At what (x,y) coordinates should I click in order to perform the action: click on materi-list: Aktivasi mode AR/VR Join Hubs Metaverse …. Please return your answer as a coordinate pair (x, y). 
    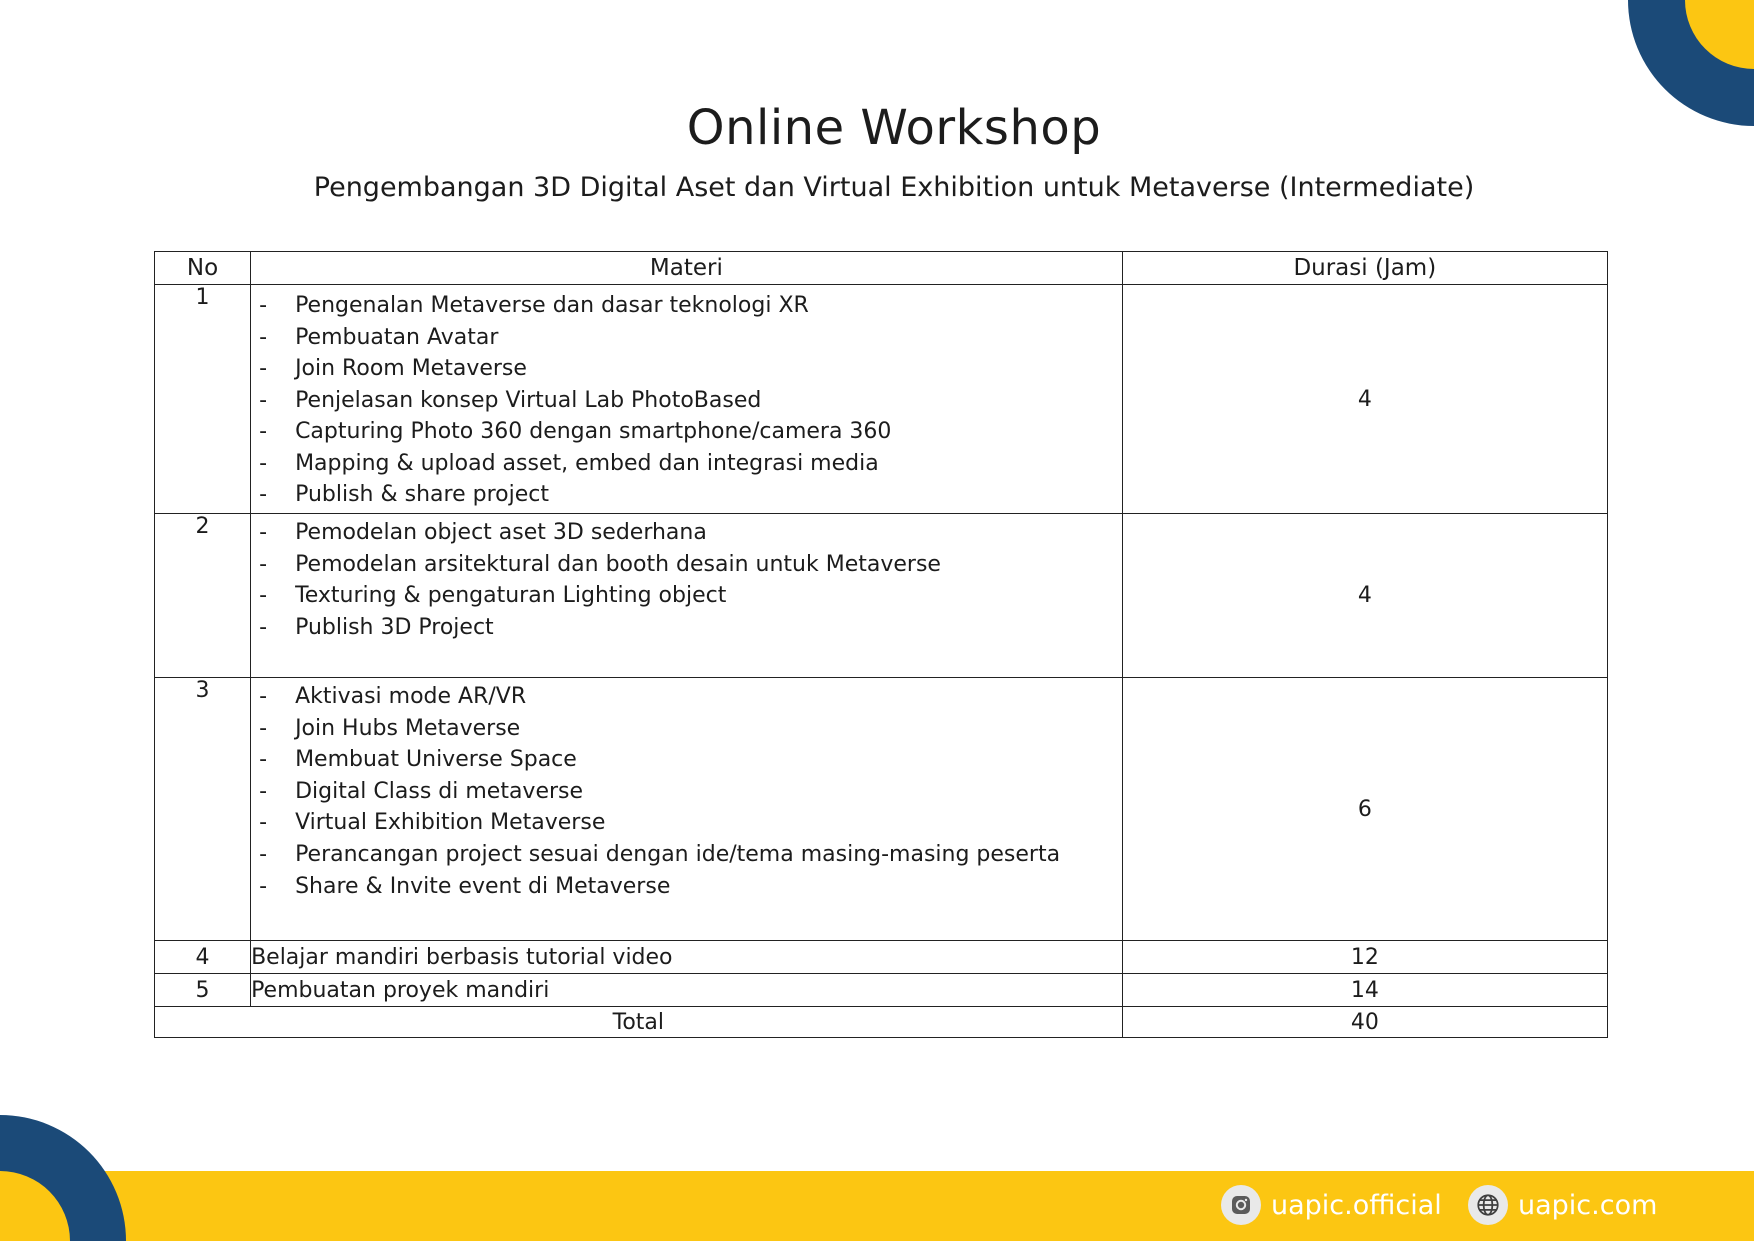
    Looking at the image, I should click on (686, 790).